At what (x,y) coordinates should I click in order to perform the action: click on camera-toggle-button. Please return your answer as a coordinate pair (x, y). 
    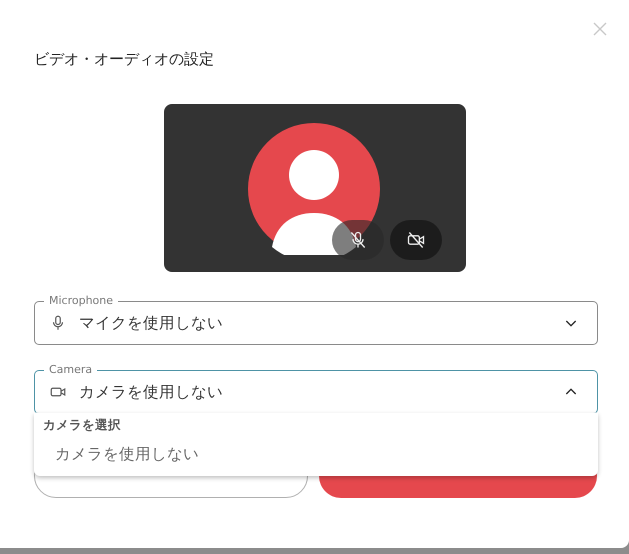
    Looking at the image, I should click on (416, 240).